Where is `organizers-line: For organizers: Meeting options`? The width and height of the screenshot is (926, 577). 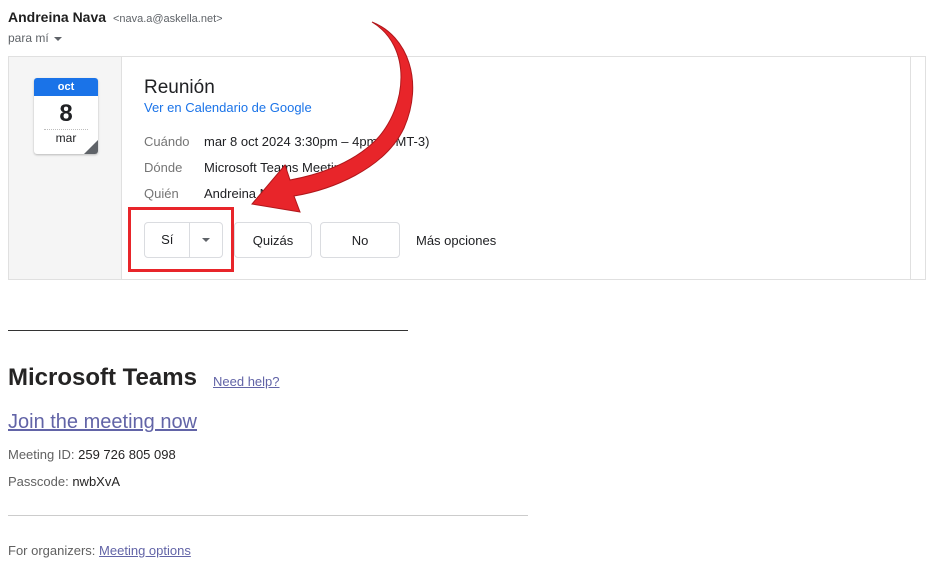 organizers-line: For organizers: Meeting options is located at coordinates (99, 550).